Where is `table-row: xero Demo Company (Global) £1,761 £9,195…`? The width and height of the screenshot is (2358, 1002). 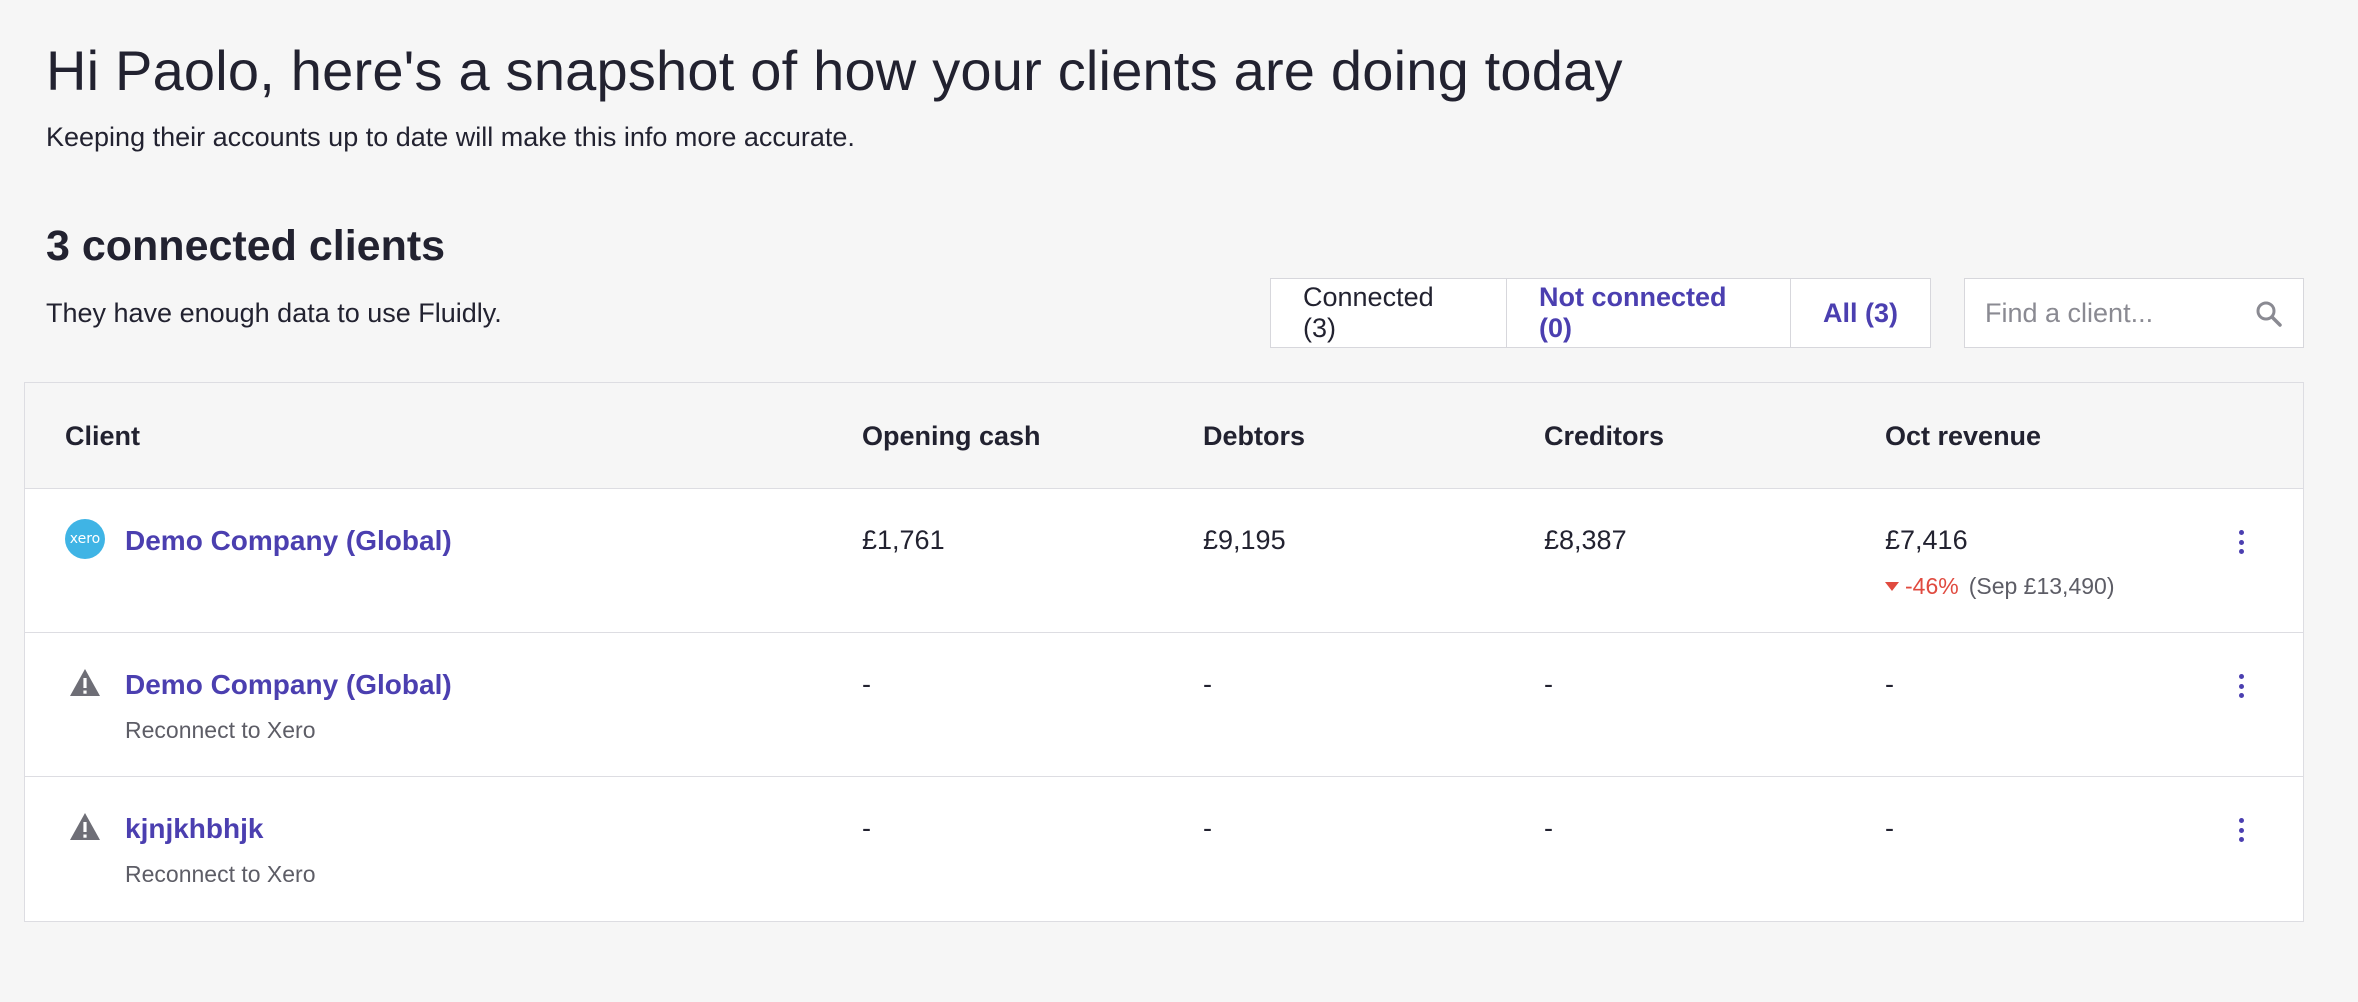 table-row: xero Demo Company (Global) £1,761 £9,195… is located at coordinates (1164, 561).